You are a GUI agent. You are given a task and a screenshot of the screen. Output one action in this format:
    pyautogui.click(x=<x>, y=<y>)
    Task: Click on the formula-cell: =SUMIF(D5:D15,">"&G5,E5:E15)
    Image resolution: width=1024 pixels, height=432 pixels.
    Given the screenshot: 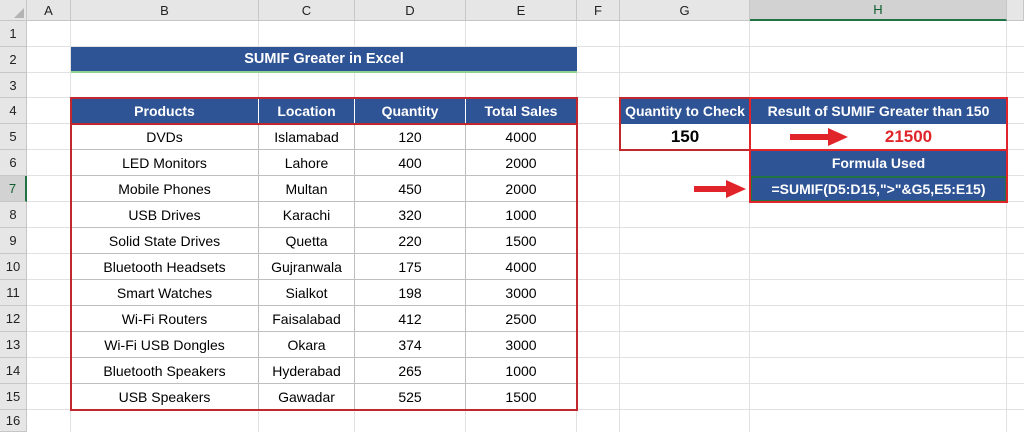 What is the action you would take?
    pyautogui.click(x=878, y=189)
    